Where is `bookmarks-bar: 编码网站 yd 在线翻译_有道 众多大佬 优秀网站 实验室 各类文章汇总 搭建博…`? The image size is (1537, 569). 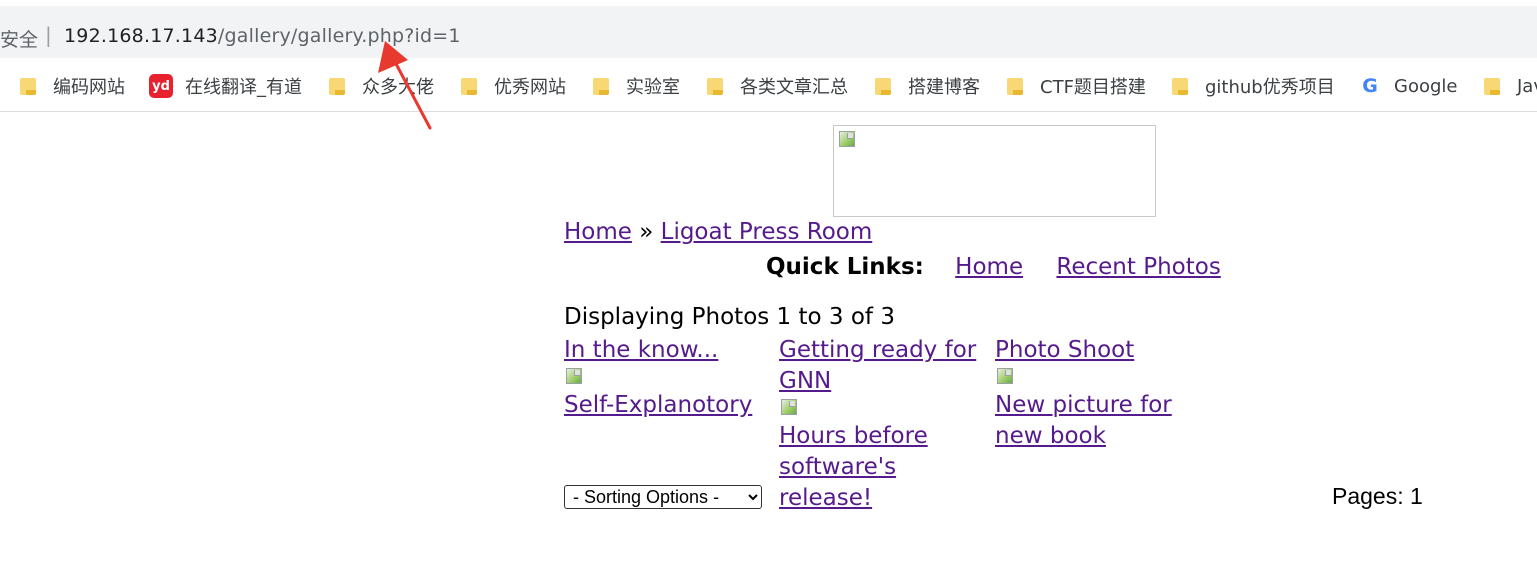
bookmarks-bar: 编码网站 yd 在线翻译_有道 众多大佬 优秀网站 实验室 各类文章汇总 搭建博… is located at coordinates (768, 86).